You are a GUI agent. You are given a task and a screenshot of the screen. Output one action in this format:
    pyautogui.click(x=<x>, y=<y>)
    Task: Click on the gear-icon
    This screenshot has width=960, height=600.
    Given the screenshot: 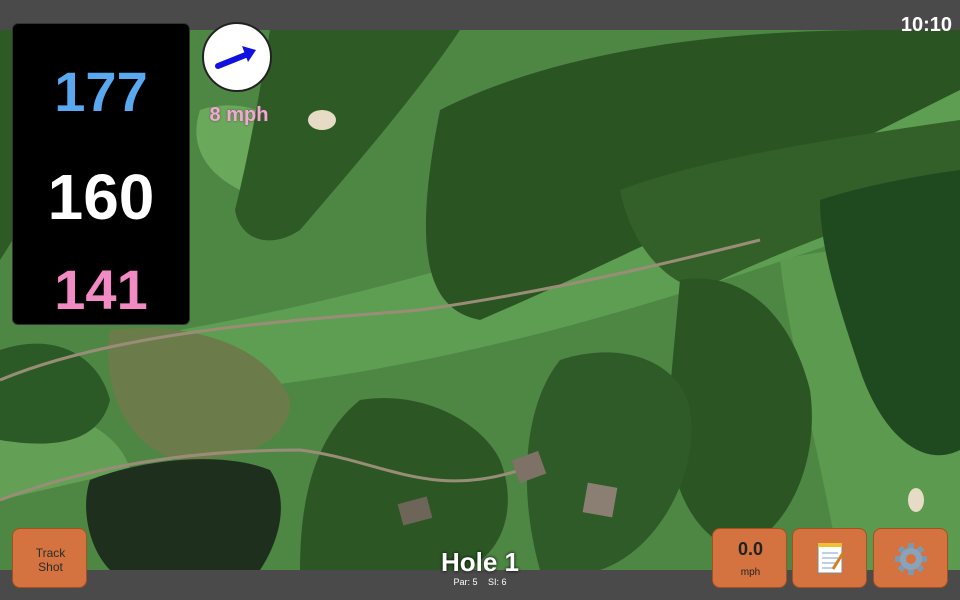 What is the action you would take?
    pyautogui.click(x=911, y=559)
    